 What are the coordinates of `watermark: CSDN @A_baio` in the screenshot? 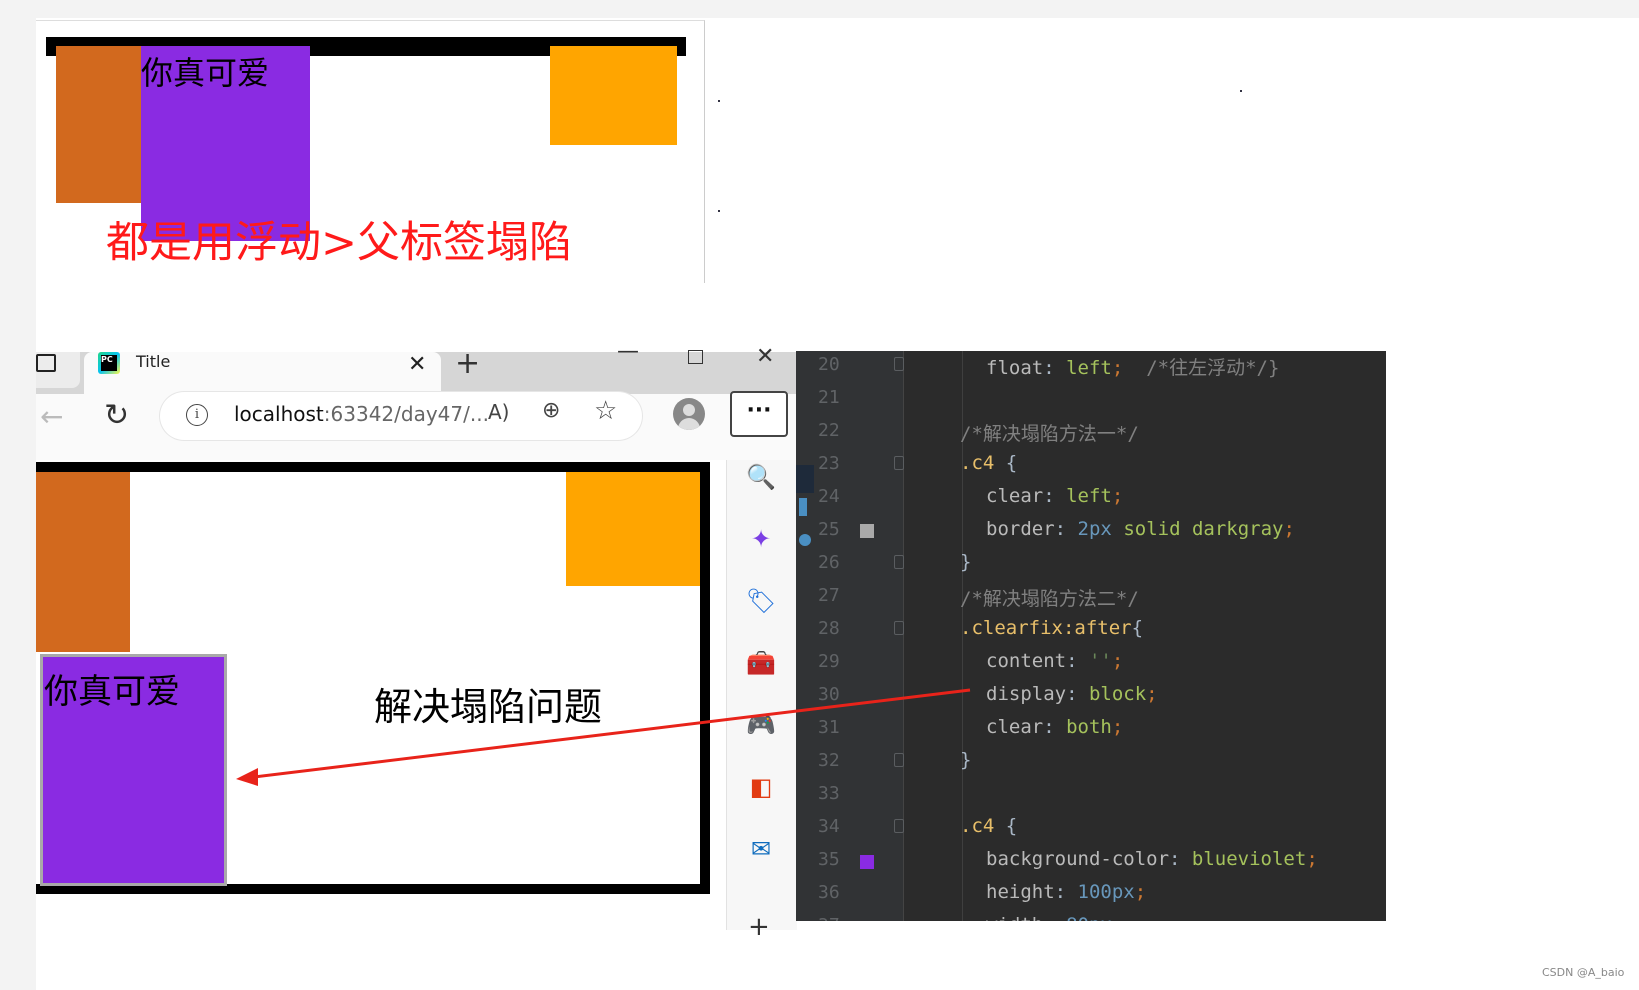 It's located at (1583, 972).